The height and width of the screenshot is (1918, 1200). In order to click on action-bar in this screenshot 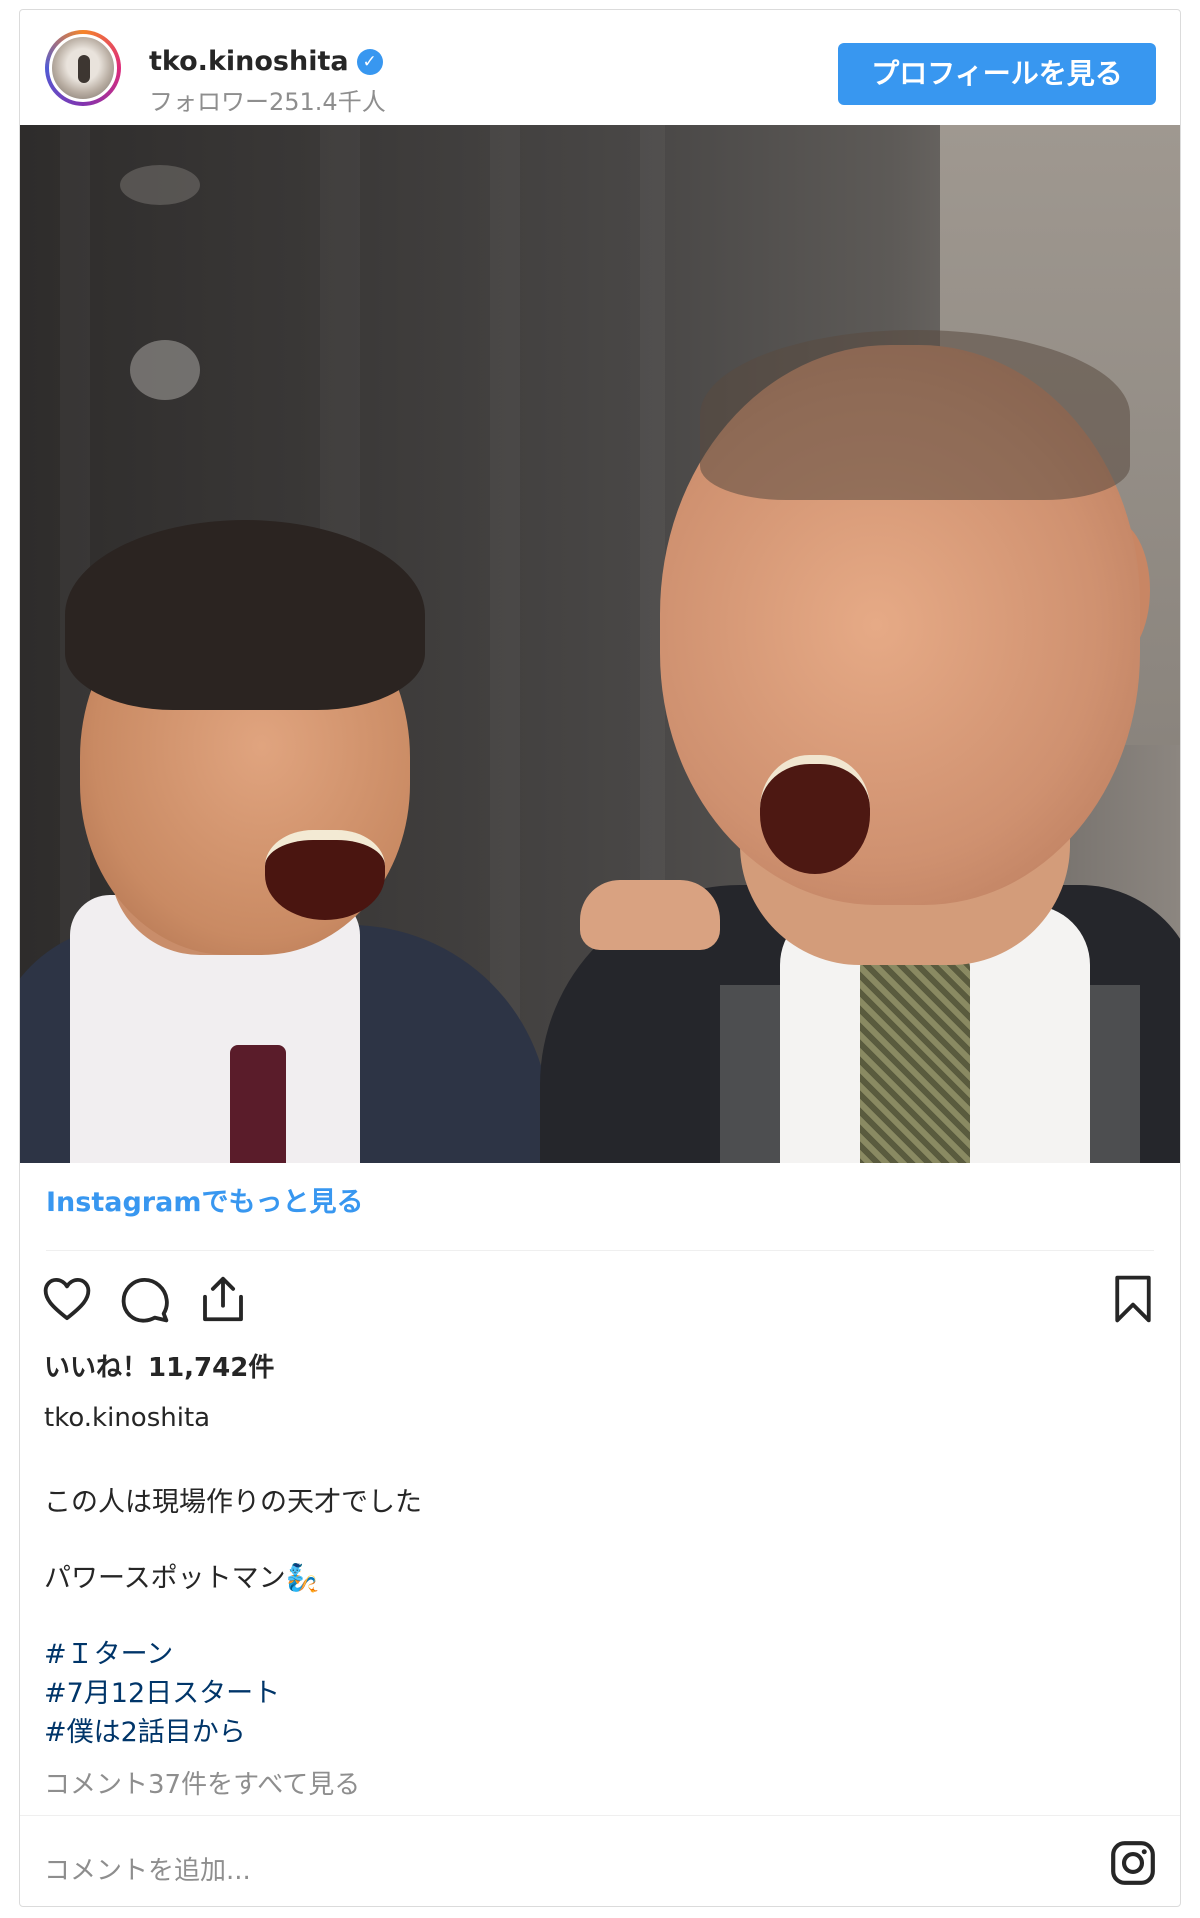, I will do `click(600, 1300)`.